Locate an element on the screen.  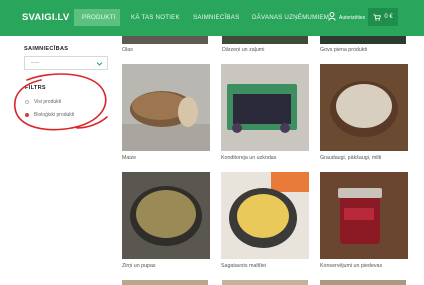
cart-icon is located at coordinates (377, 17).